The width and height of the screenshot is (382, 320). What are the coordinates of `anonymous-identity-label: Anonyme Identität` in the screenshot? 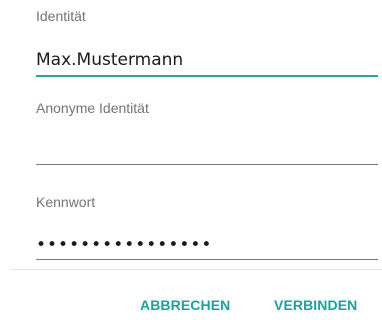 It's located at (92, 108).